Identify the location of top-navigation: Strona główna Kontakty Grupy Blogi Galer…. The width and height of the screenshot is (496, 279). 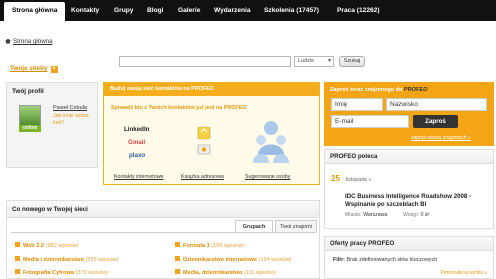
(248, 10).